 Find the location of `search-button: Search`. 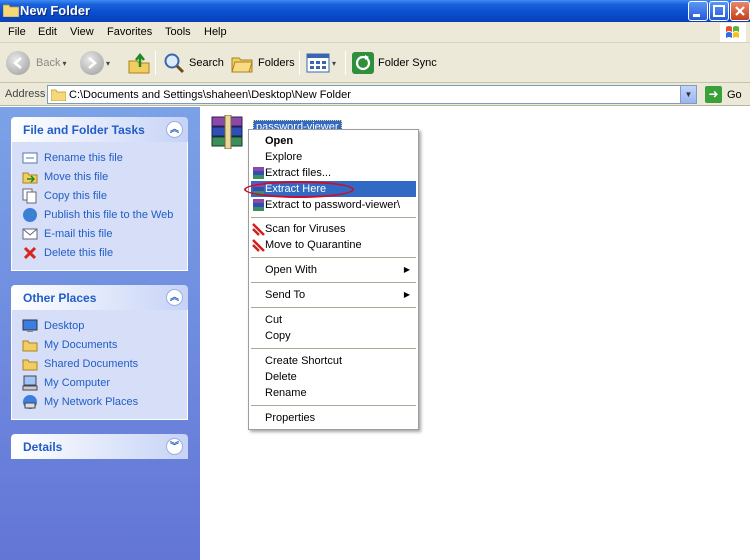

search-button: Search is located at coordinates (193, 63).